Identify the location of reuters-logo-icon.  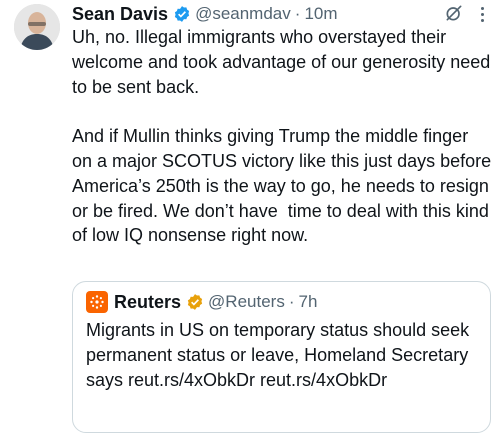
(97, 302).